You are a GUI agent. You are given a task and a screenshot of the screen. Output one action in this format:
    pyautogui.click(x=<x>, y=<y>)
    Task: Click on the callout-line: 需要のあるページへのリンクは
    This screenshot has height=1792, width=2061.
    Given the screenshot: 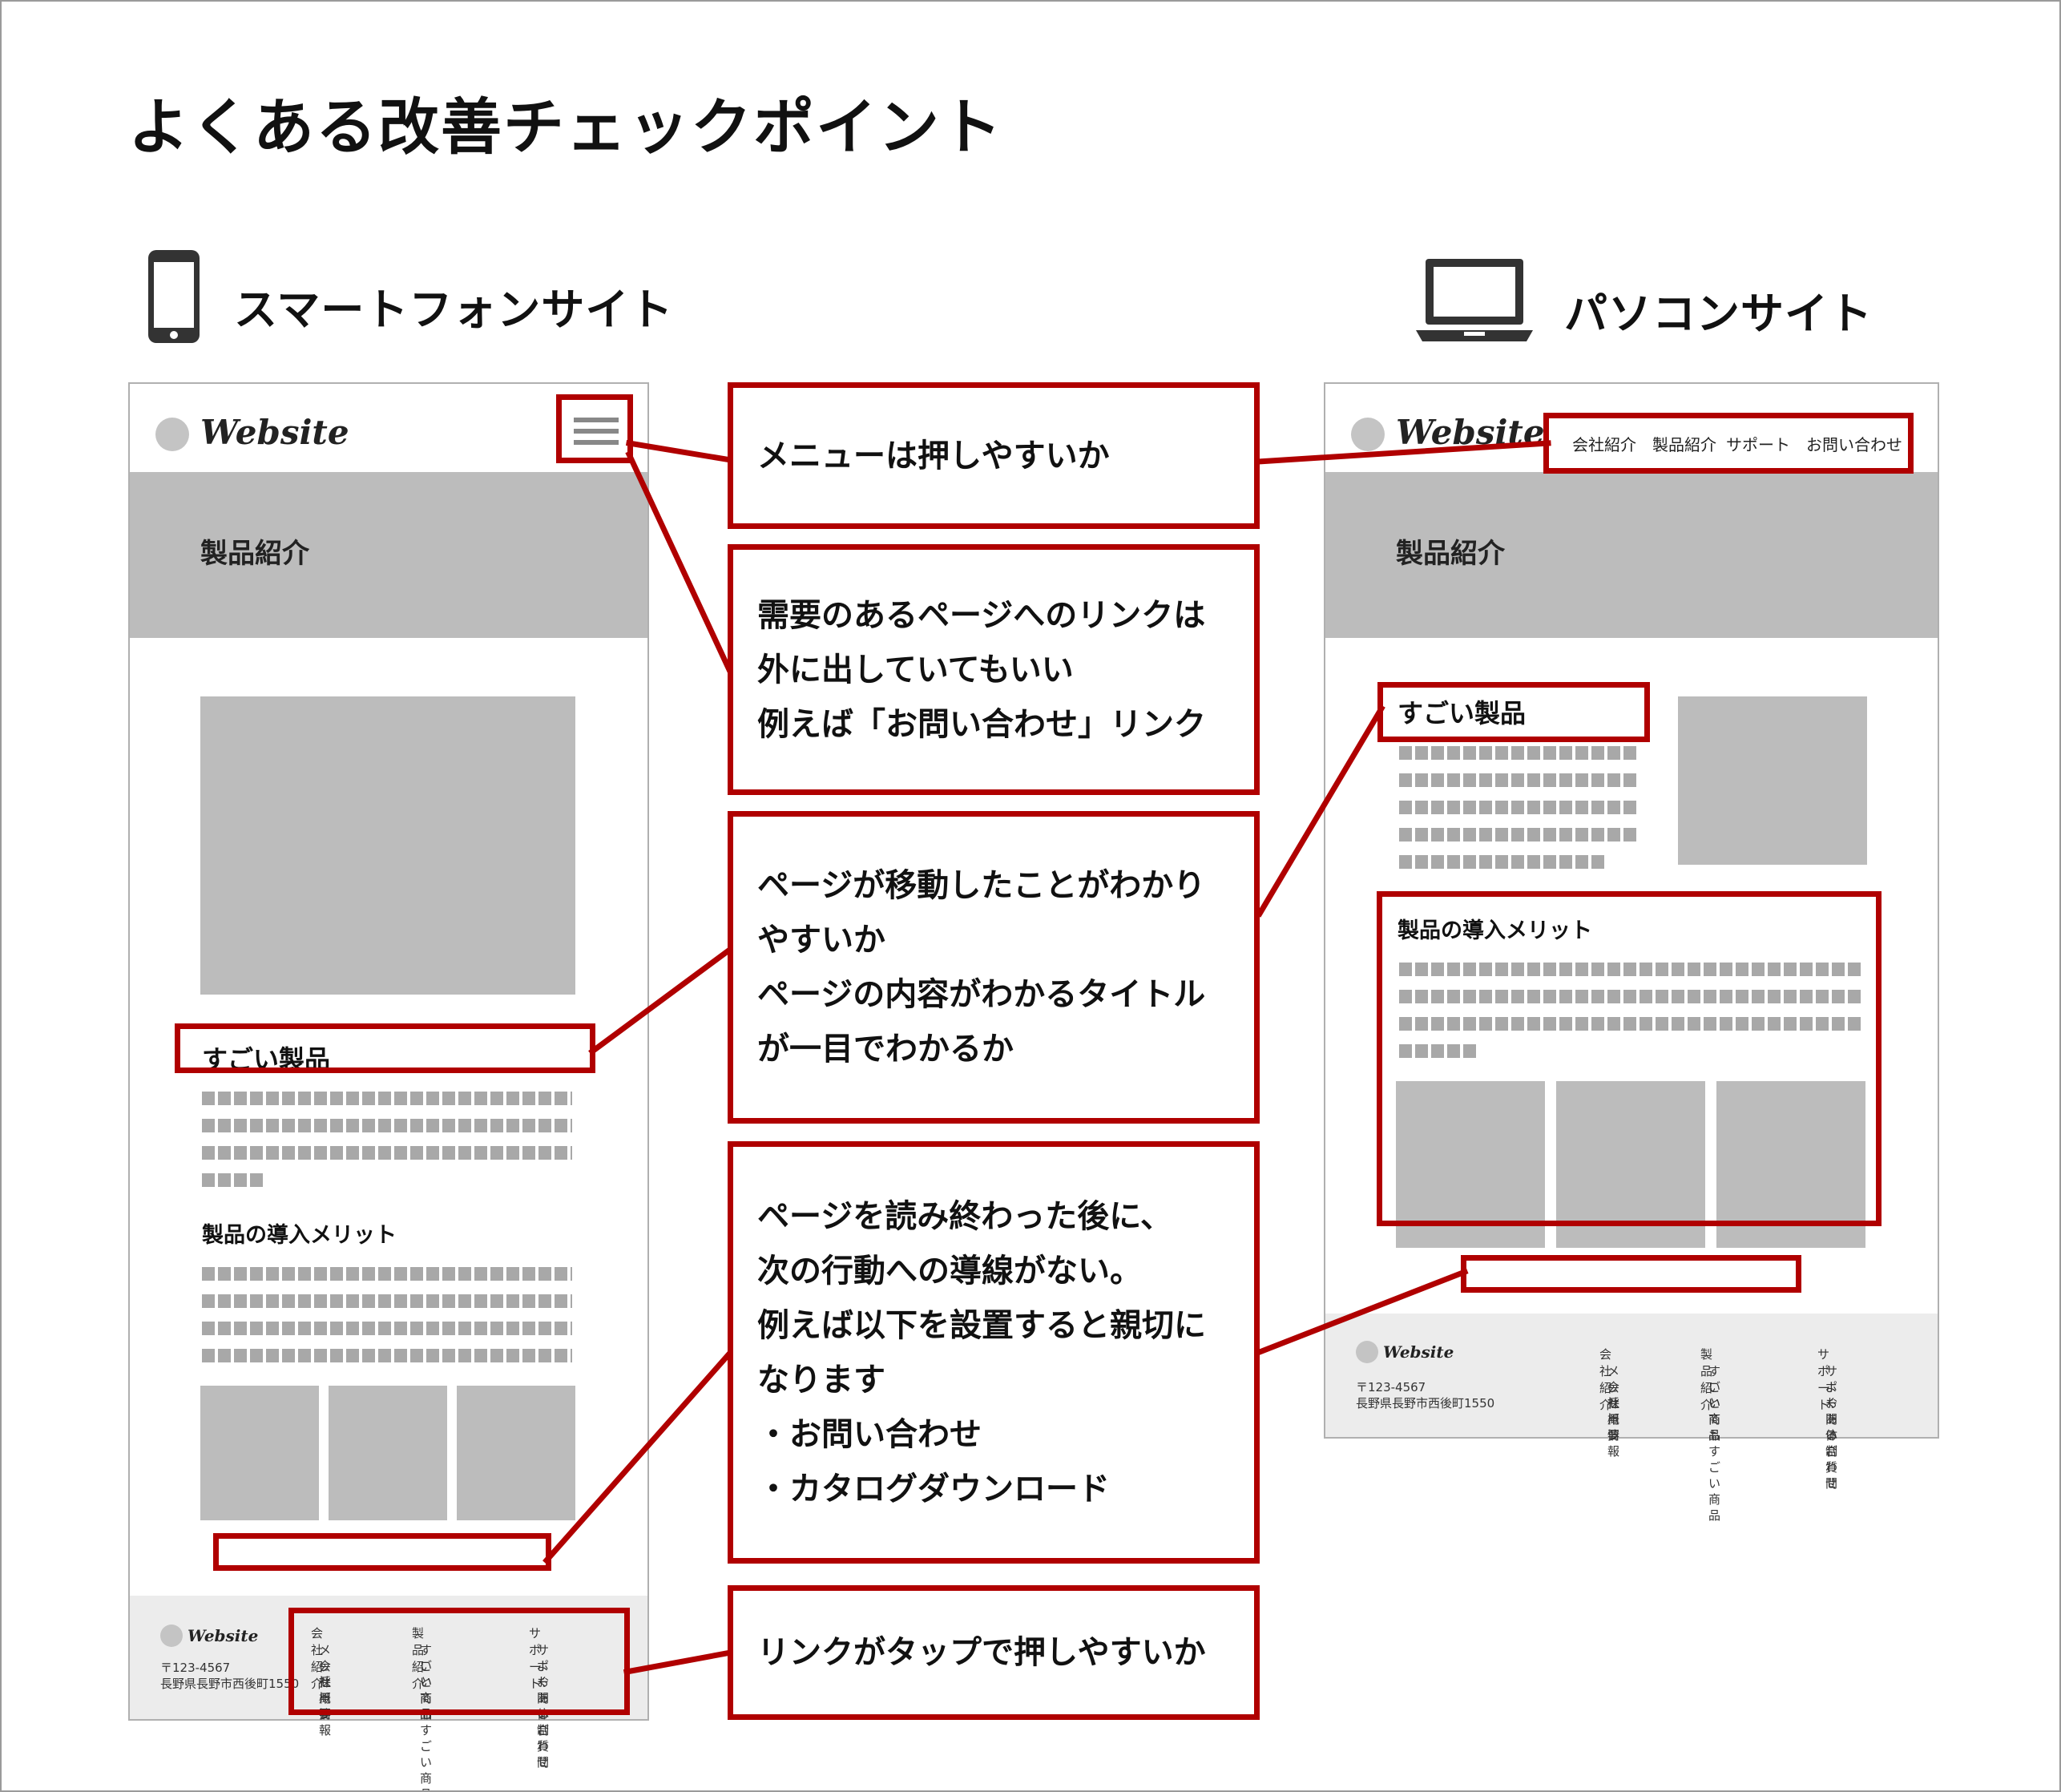 What is the action you would take?
    pyautogui.click(x=981, y=615)
    